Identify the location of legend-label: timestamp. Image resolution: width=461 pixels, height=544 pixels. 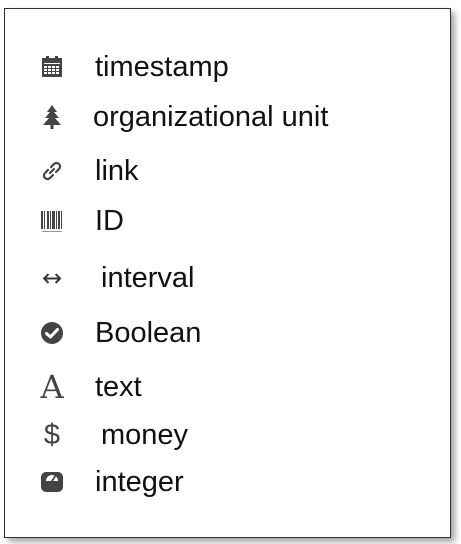
(162, 67).